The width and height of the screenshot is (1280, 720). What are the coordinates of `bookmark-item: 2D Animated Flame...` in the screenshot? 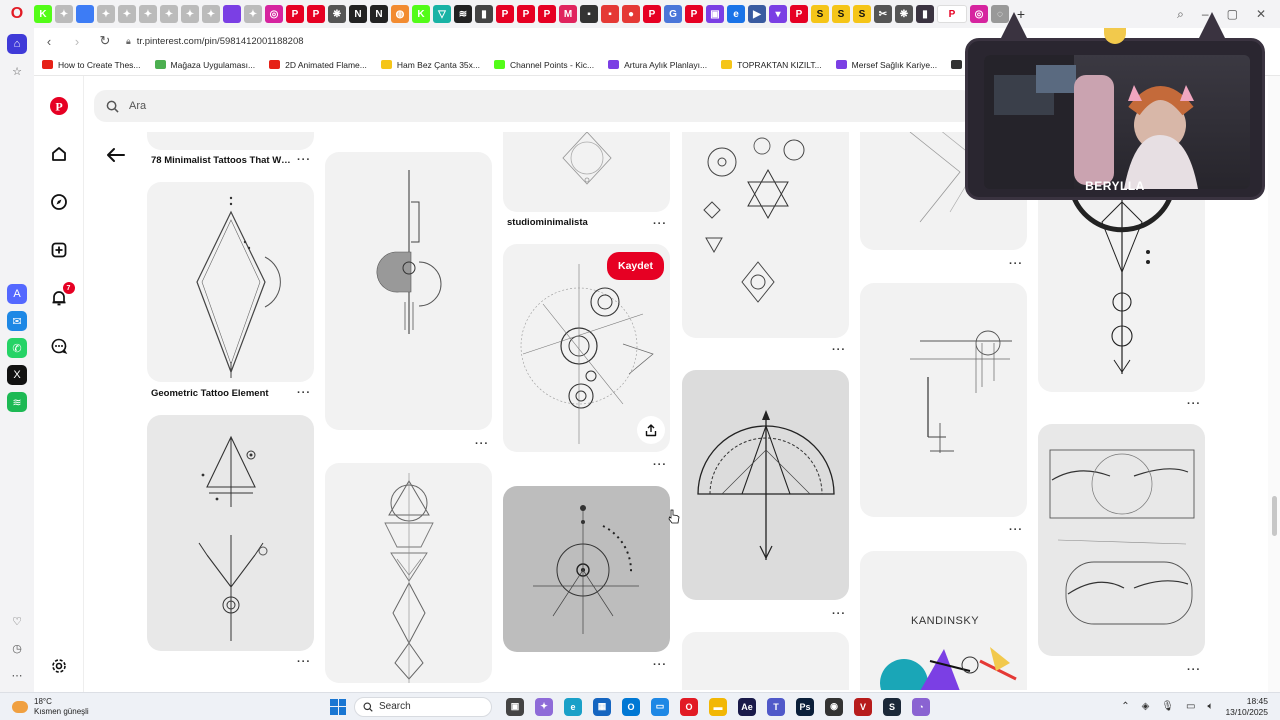 It's located at (318, 65).